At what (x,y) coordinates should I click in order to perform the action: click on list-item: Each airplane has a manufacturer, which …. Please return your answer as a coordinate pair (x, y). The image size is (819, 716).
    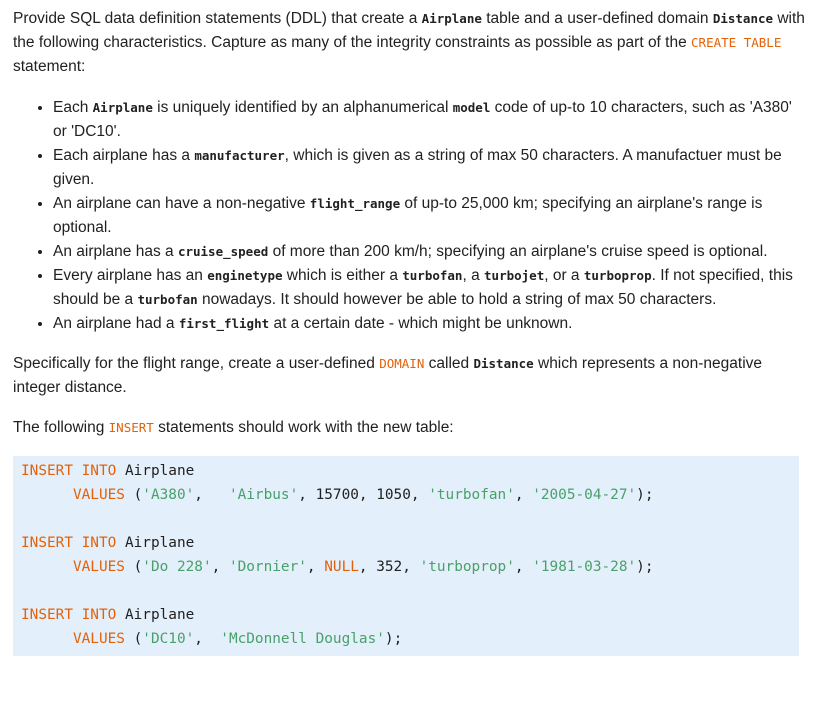
    Looking at the image, I should click on (429, 168).